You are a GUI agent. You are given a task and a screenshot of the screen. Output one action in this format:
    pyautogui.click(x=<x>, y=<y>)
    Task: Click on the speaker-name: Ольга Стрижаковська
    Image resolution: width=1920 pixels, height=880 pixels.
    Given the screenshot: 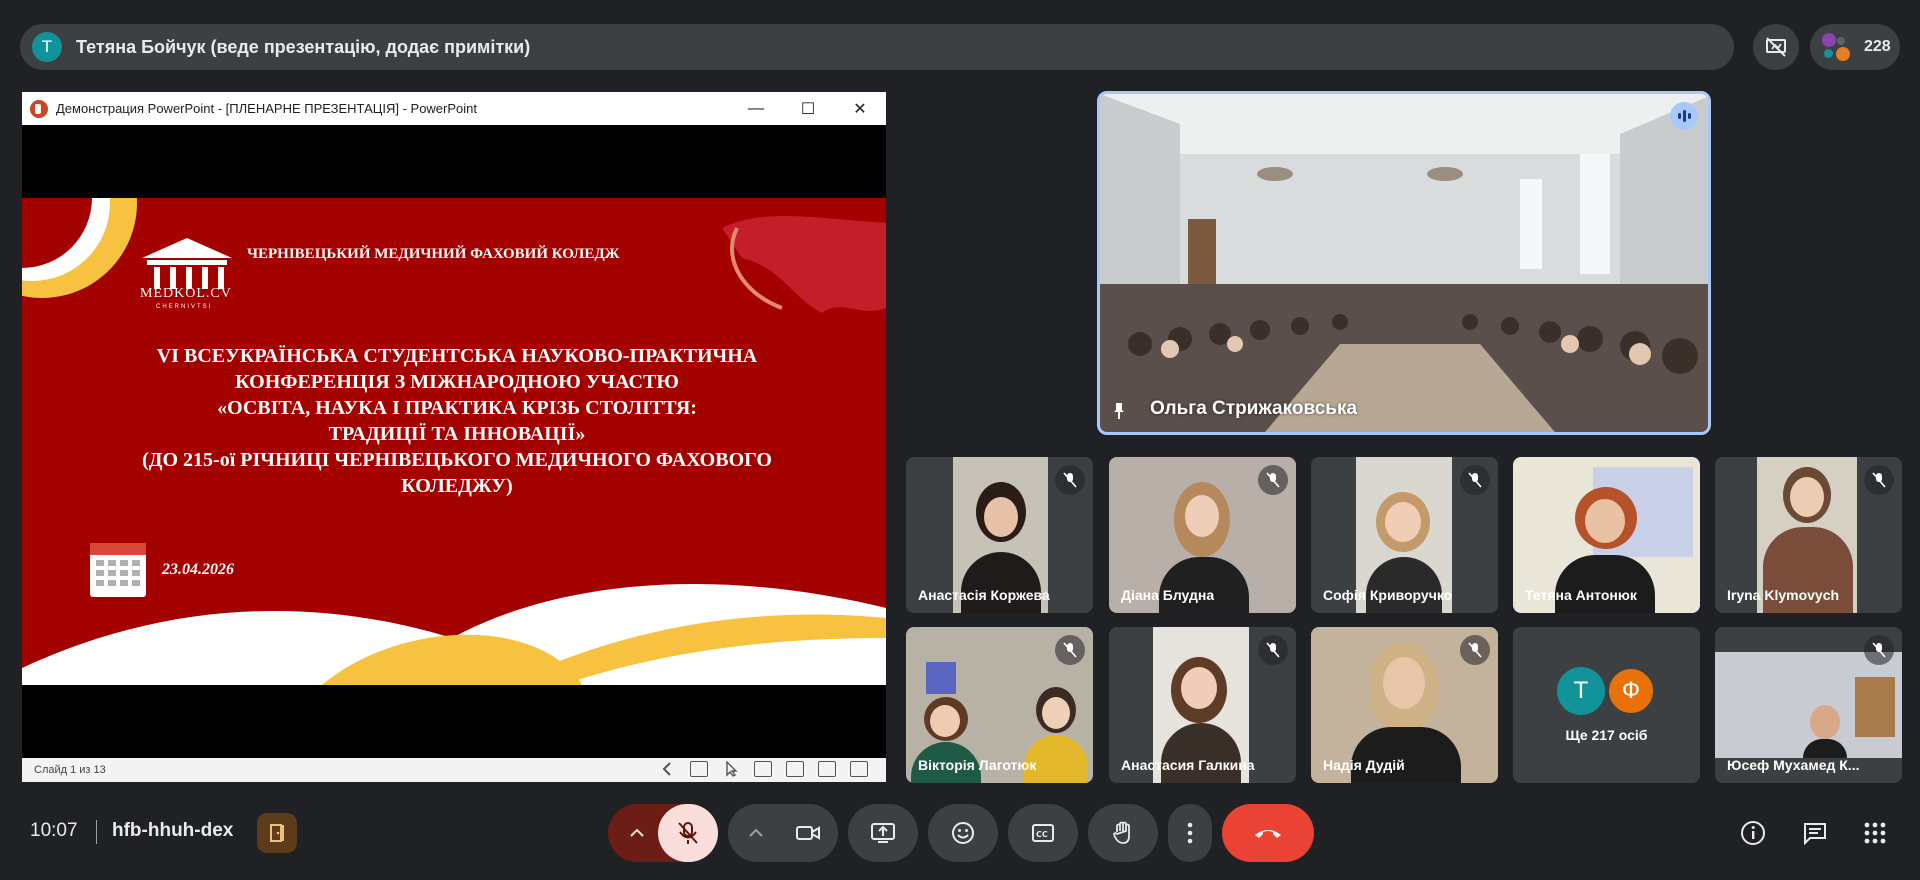 What is the action you would take?
    pyautogui.click(x=1254, y=408)
    